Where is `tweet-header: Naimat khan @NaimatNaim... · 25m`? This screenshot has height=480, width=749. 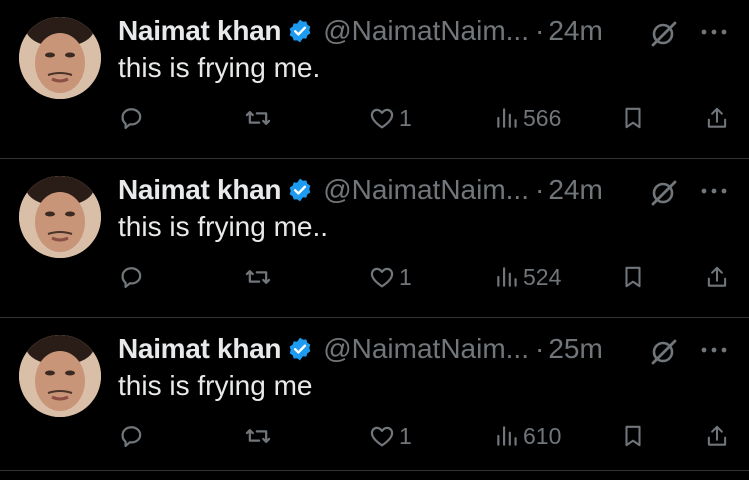 tweet-header: Naimat khan @NaimatNaim... · 25m is located at coordinates (360, 349).